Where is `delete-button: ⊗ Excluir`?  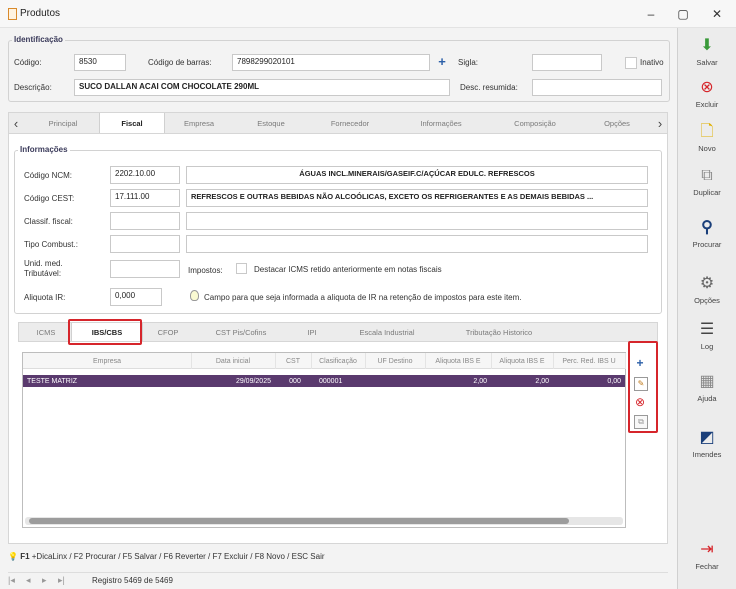
delete-button: ⊗ Excluir is located at coordinates (707, 96).